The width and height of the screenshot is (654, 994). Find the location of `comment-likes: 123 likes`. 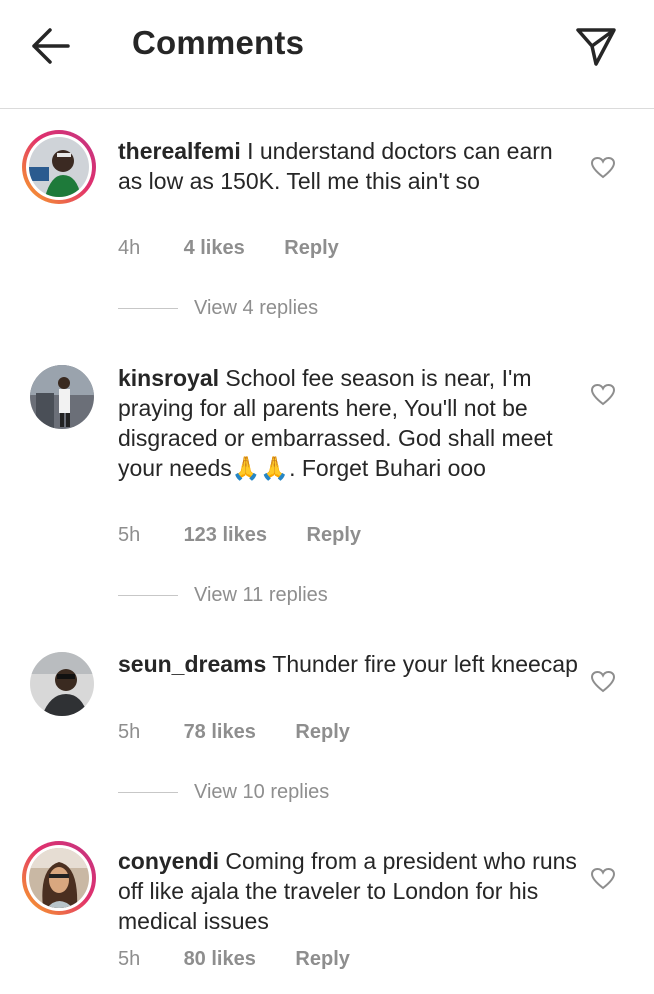

comment-likes: 123 likes is located at coordinates (225, 535).